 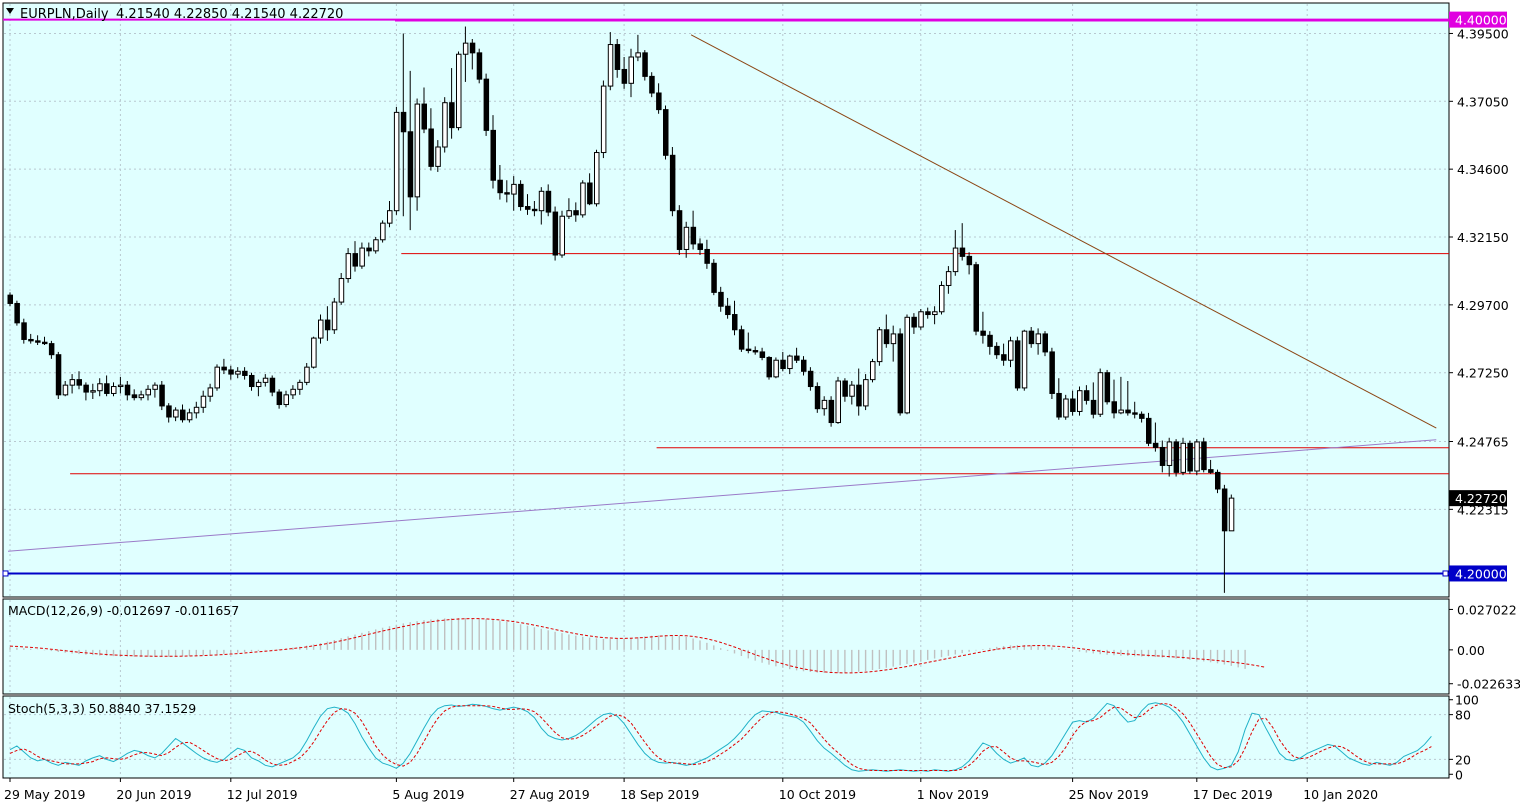 I want to click on macd-tick-label: 0.00, so click(x=1471, y=650).